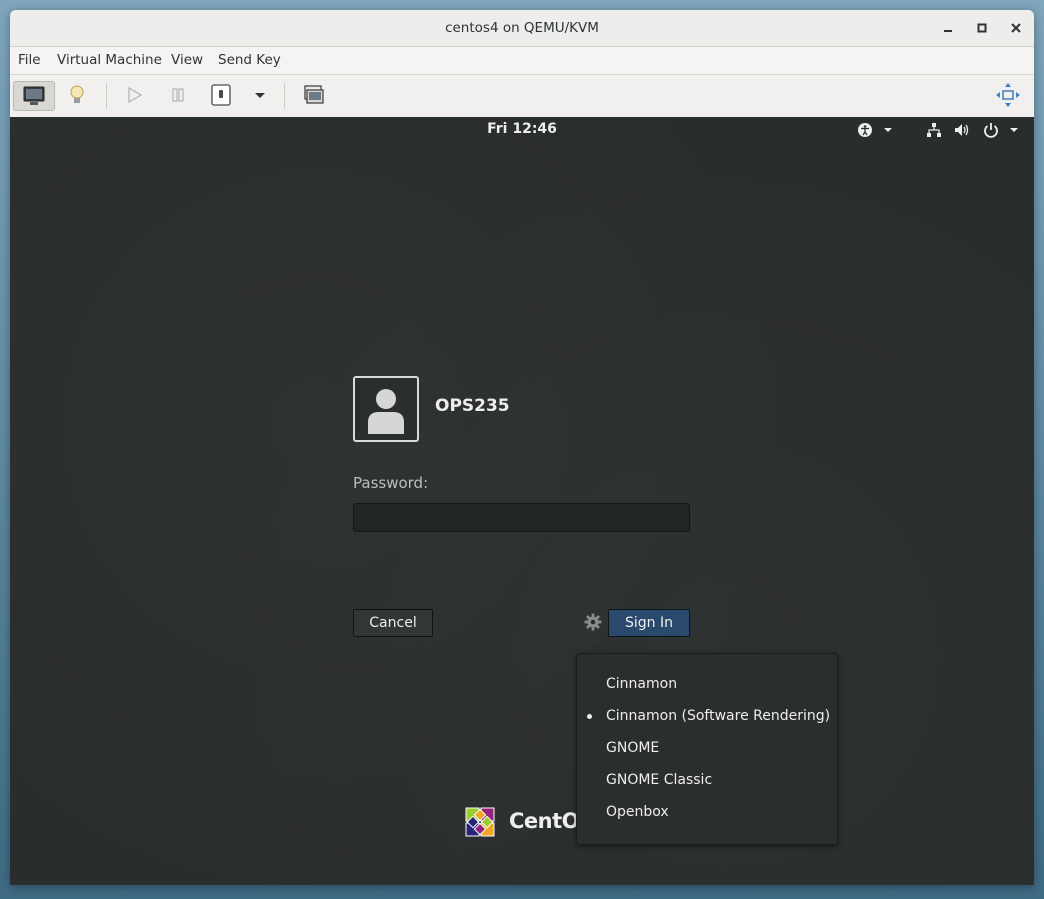 Image resolution: width=1044 pixels, height=899 pixels. I want to click on centos-logo-icon, so click(480, 822).